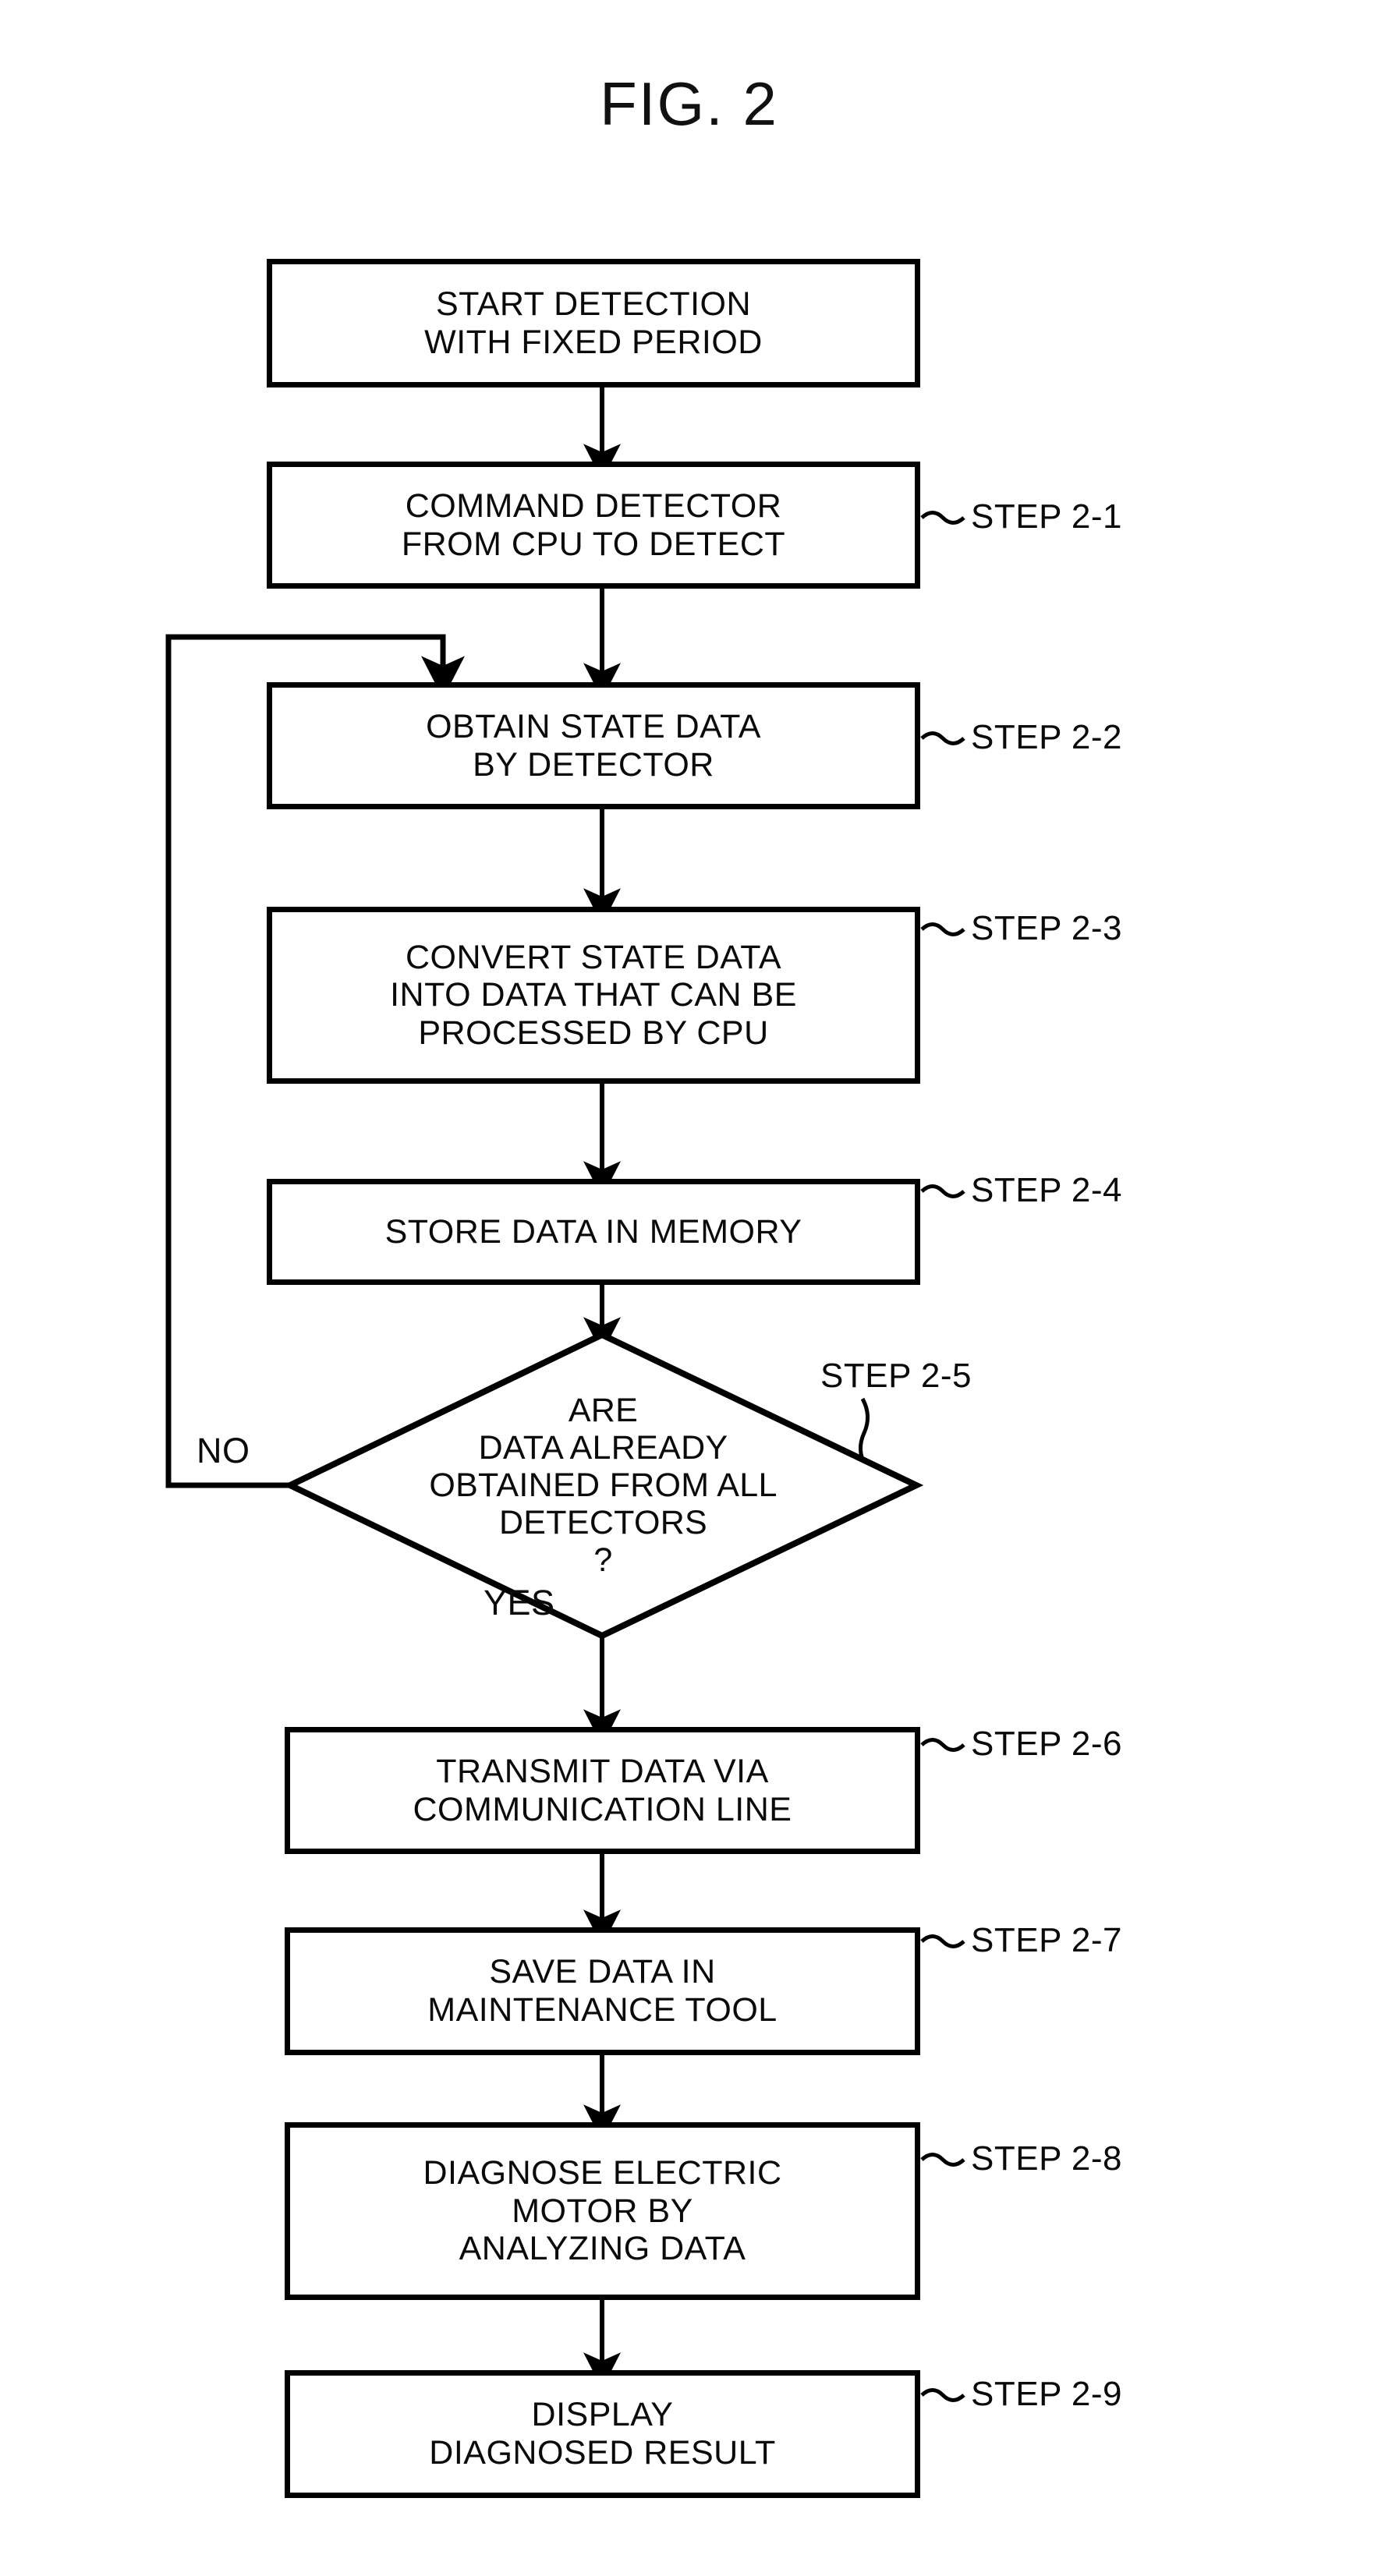 The height and width of the screenshot is (2576, 1378). I want to click on node-step27: SAVE DATA IN MAINTENANCE TOOL, so click(603, 1991).